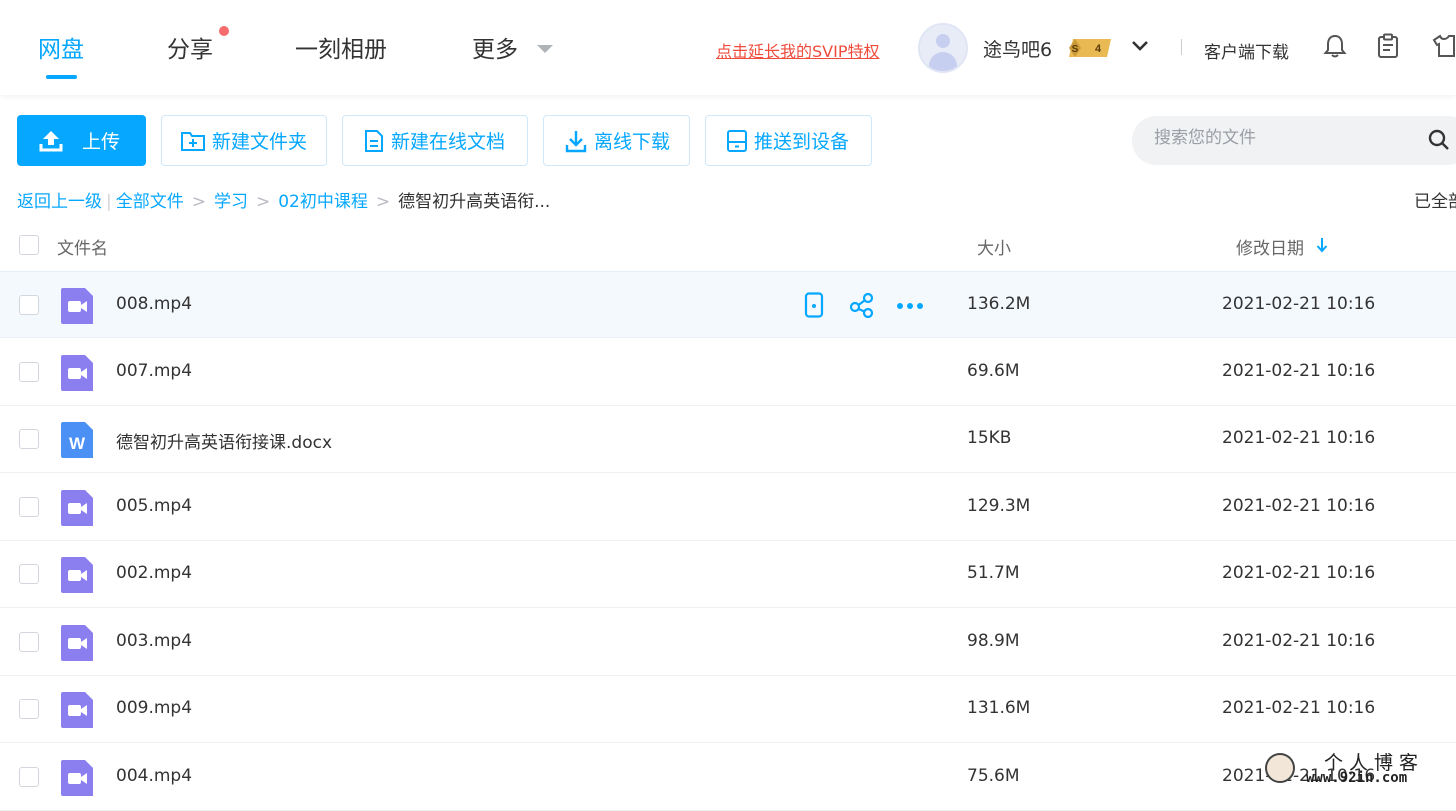  What do you see at coordinates (994, 246) in the screenshot?
I see `column-header-size: 大小` at bounding box center [994, 246].